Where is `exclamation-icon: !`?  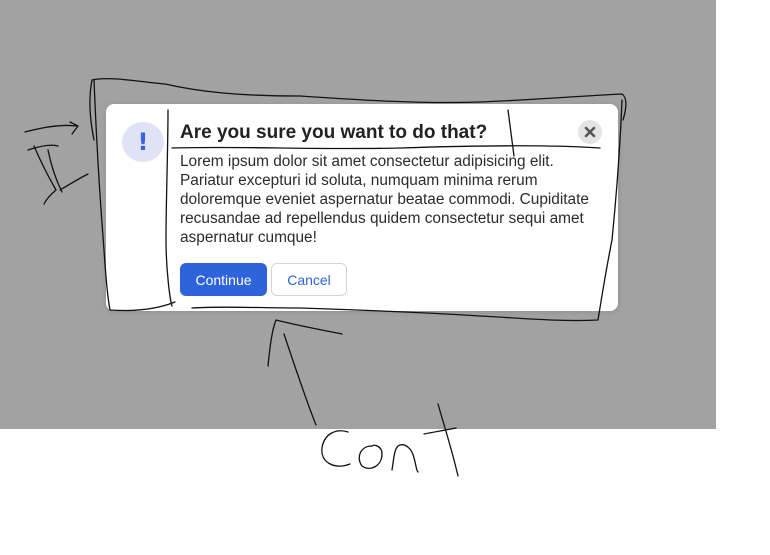 exclamation-icon: ! is located at coordinates (143, 142).